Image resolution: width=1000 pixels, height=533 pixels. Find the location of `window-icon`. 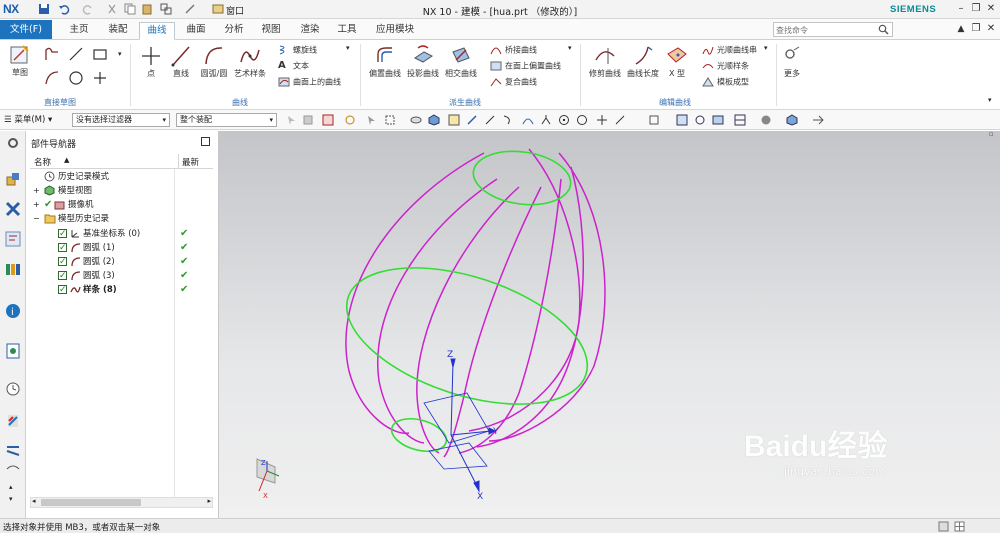

window-icon is located at coordinates (218, 9).